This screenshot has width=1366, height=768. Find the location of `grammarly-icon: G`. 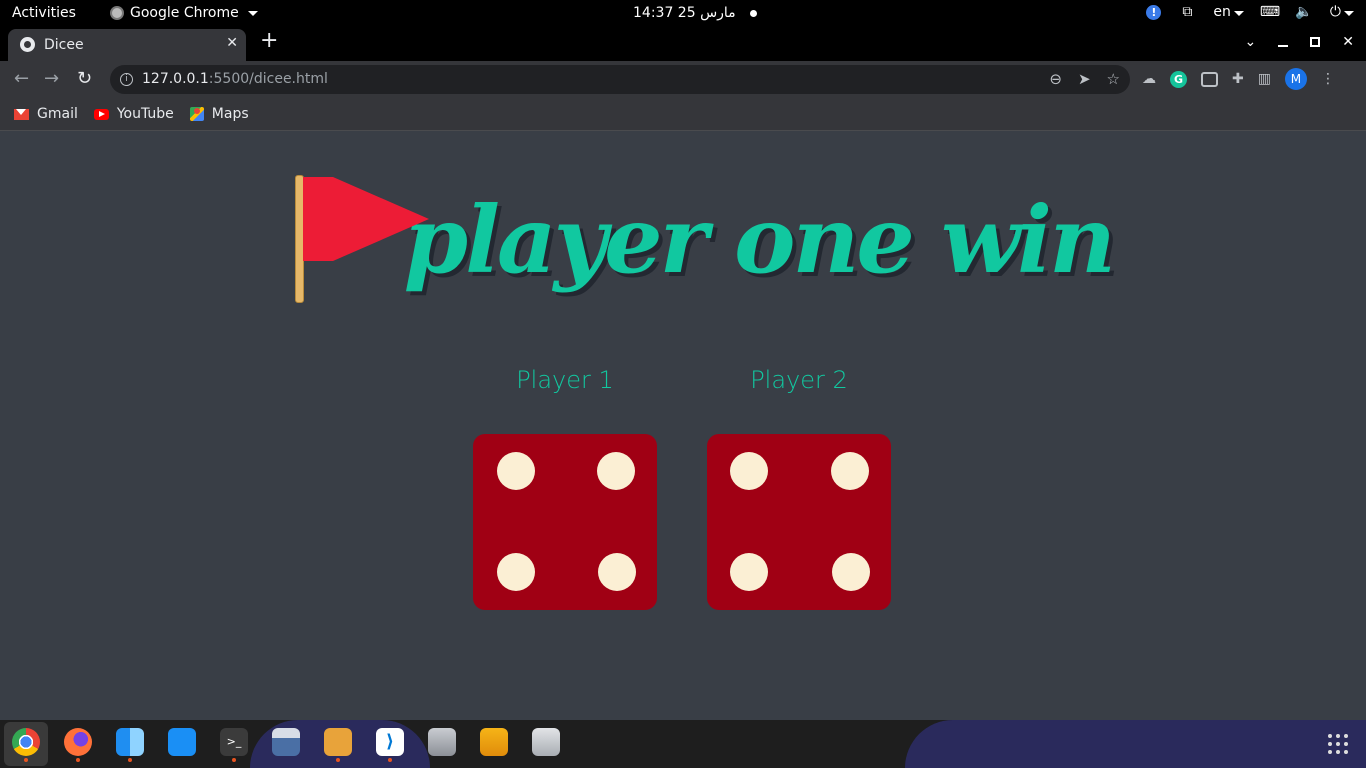

grammarly-icon: G is located at coordinates (1178, 79).